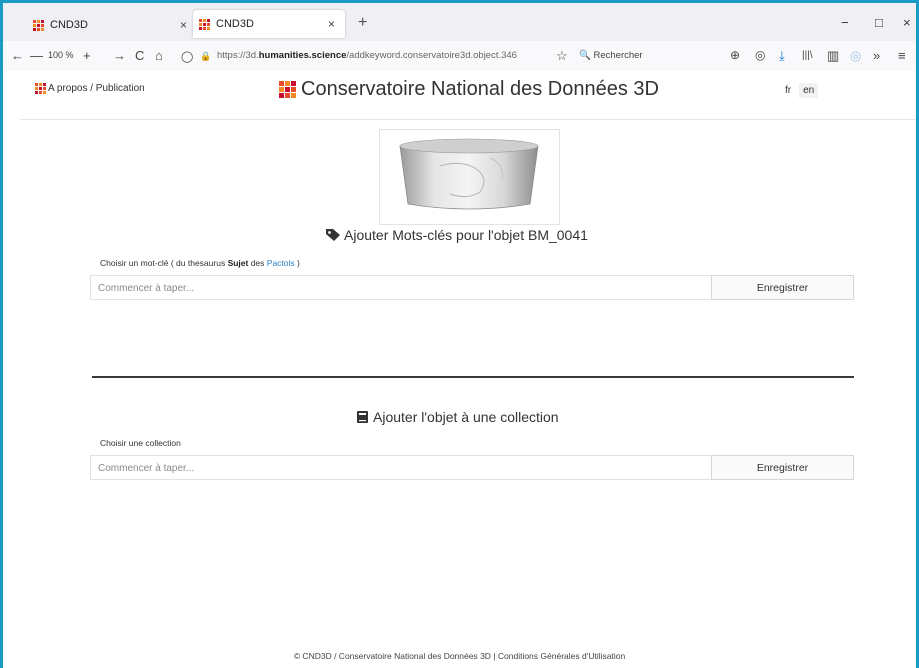  What do you see at coordinates (807, 55) in the screenshot?
I see `library-icon: |||\` at bounding box center [807, 55].